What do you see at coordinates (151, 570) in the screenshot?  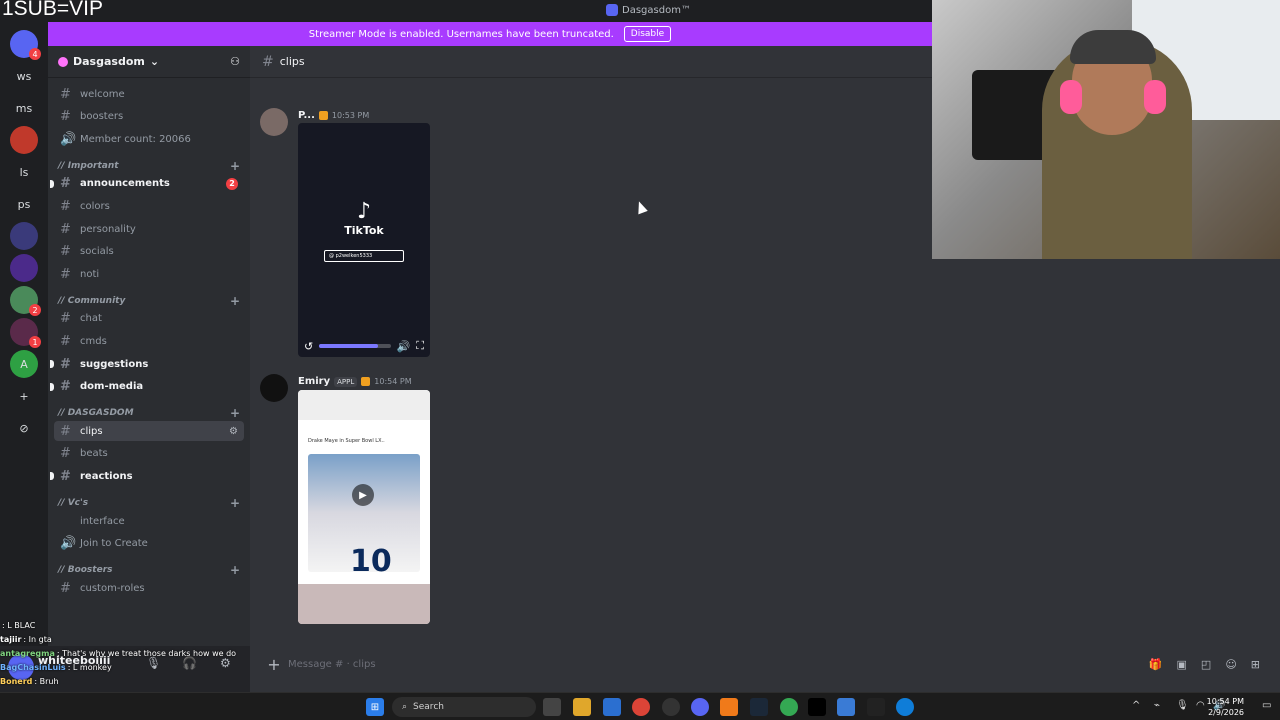 I see `category-header: // Boosters +` at bounding box center [151, 570].